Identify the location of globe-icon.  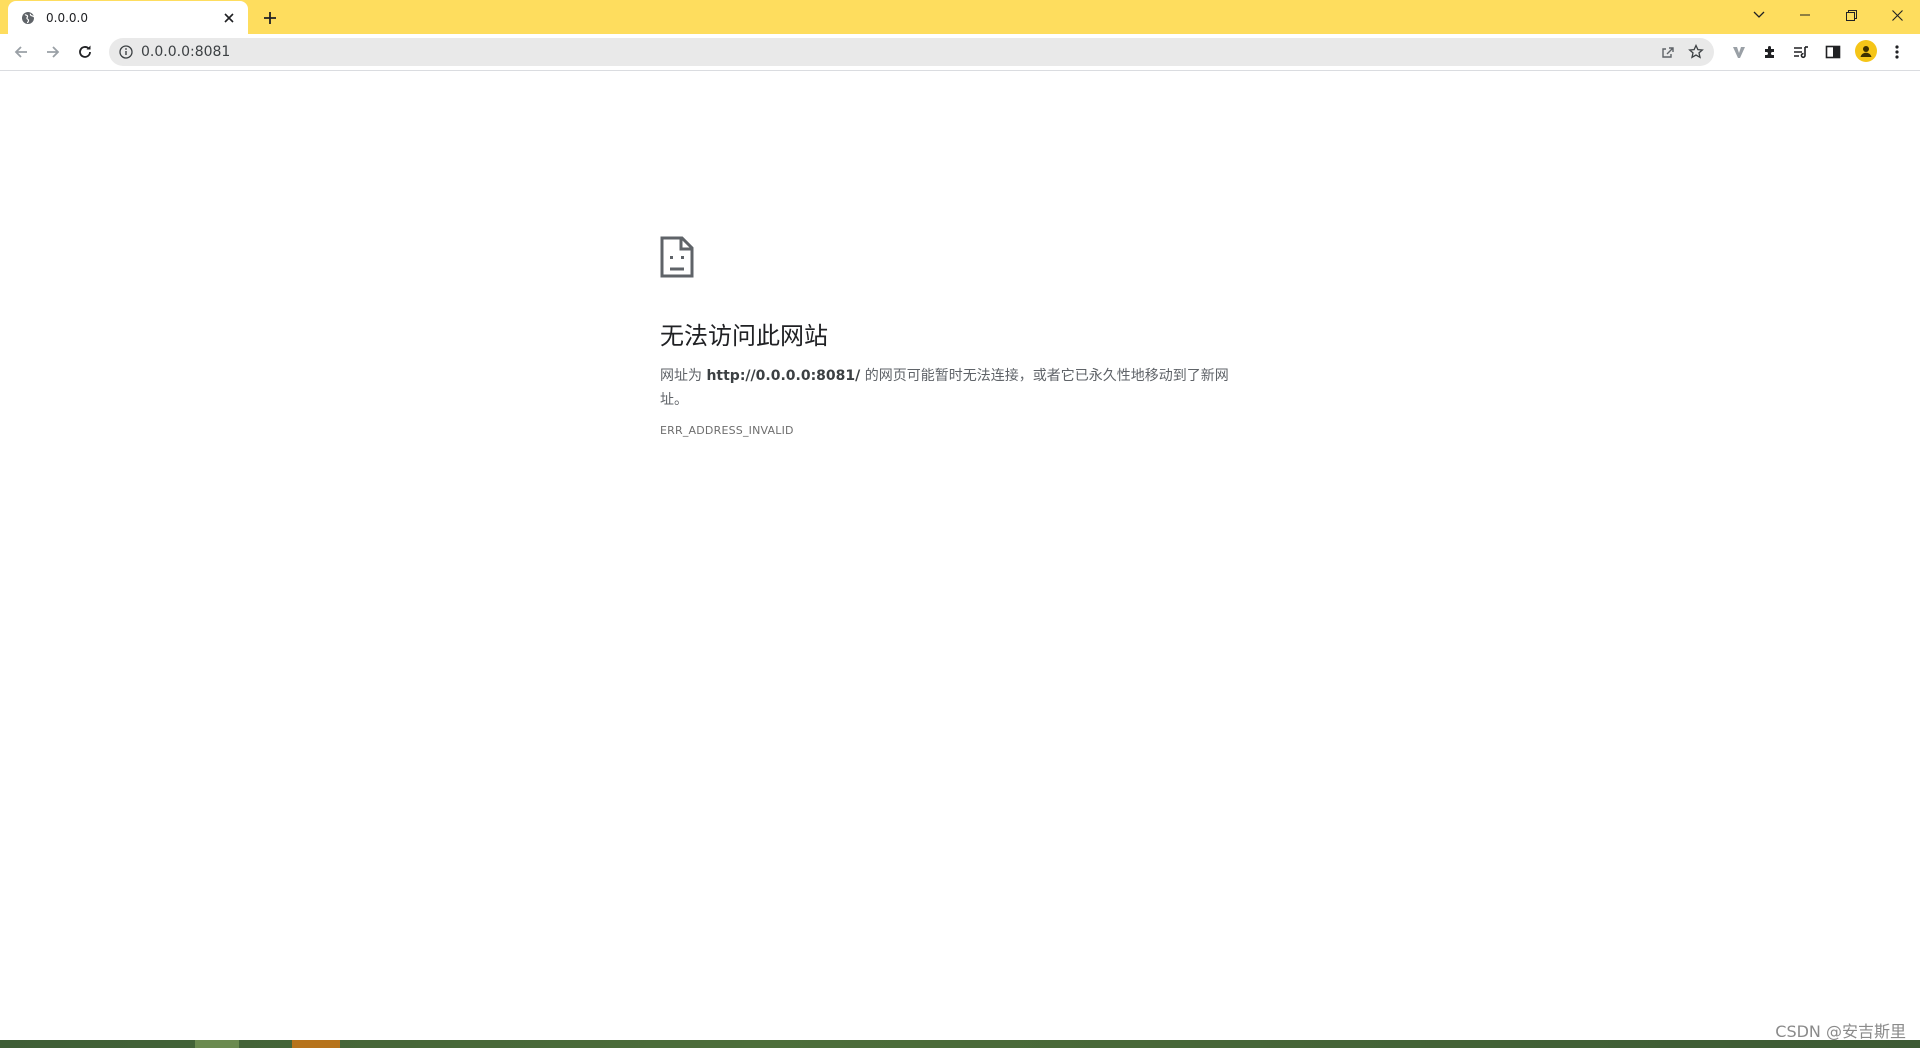
(28, 18).